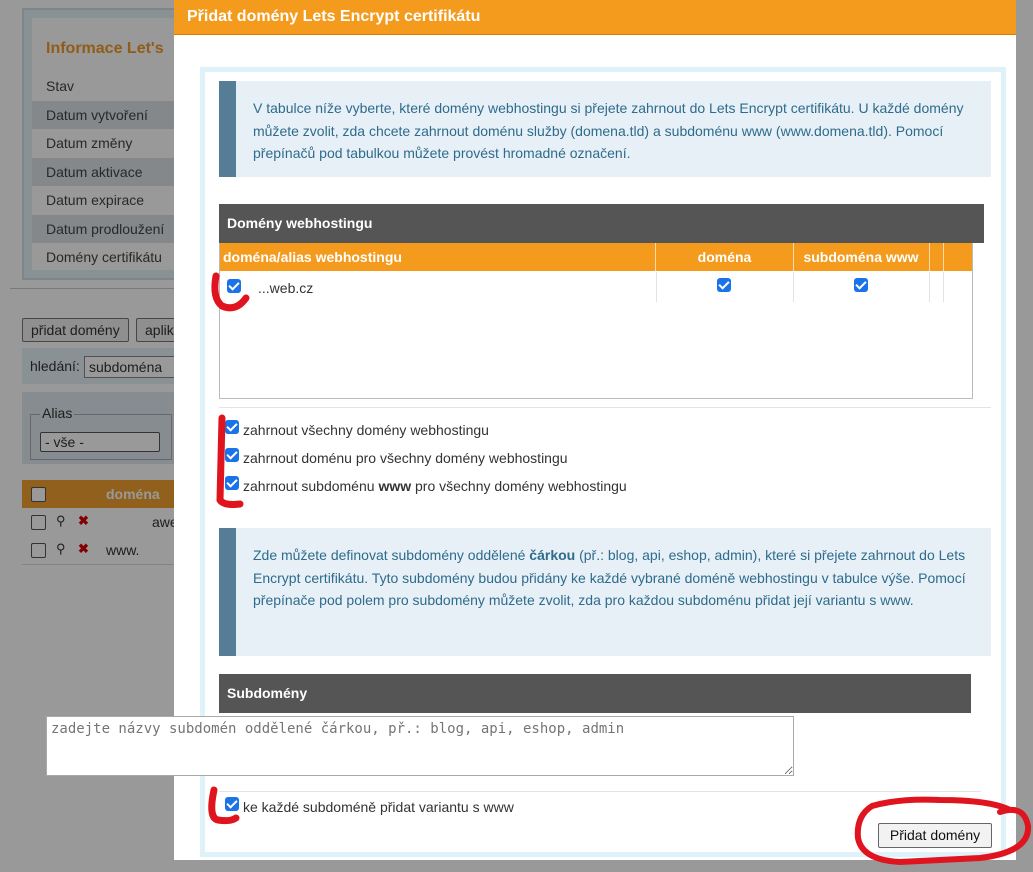  I want to click on domain-name: ...web.cz, so click(286, 288).